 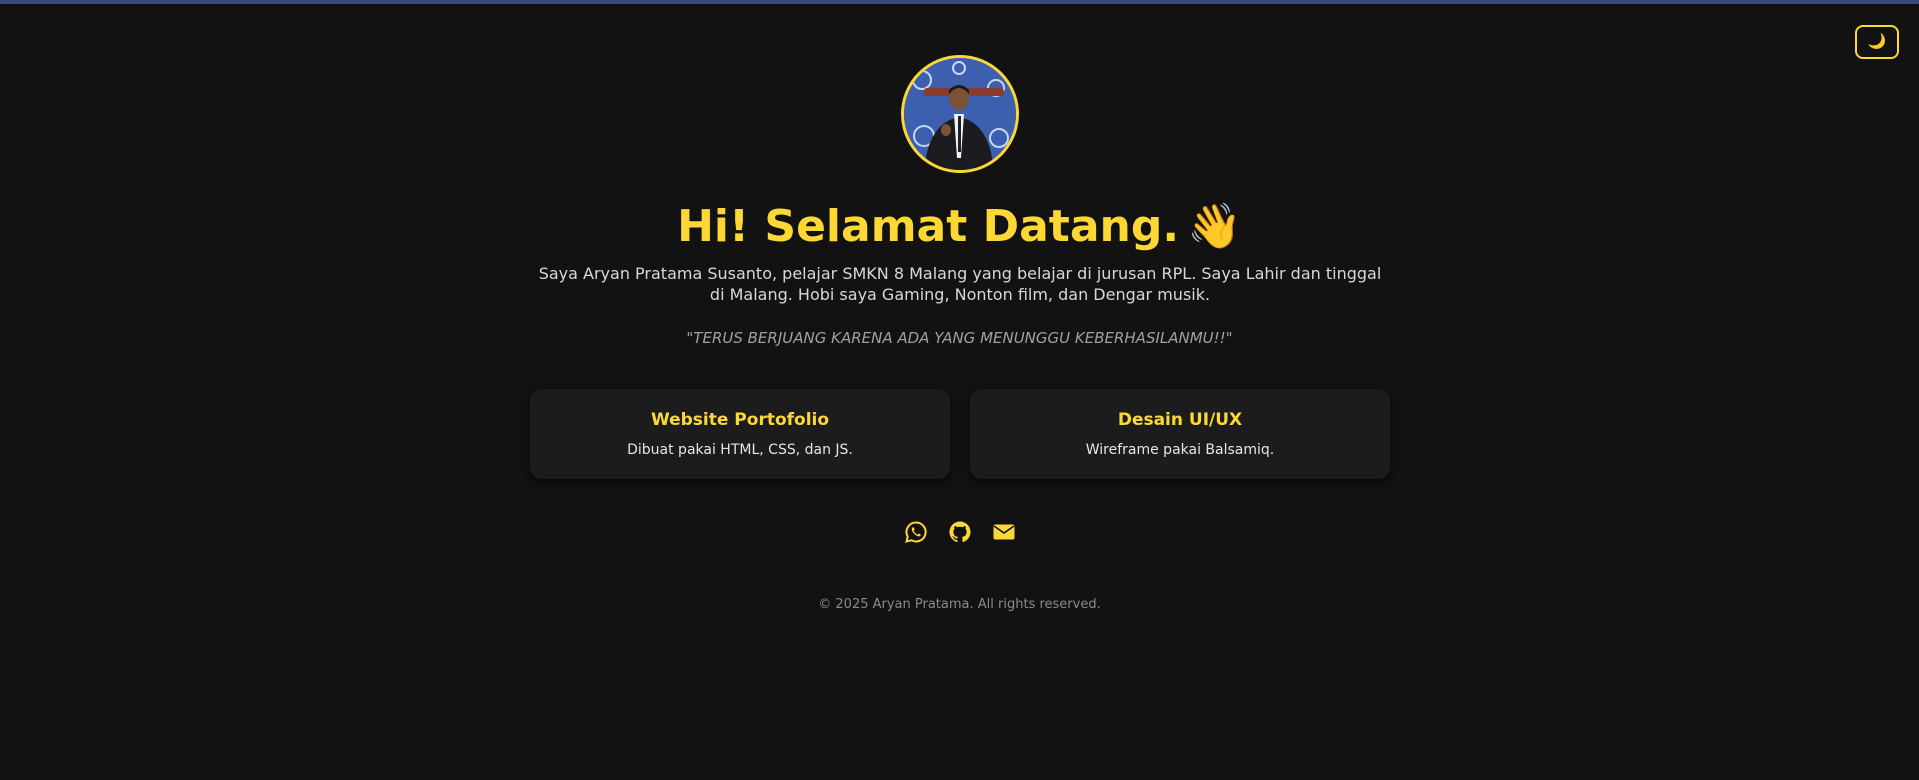 I want to click on page-title: Hi! Selamat Datang. 👋, so click(x=959, y=227).